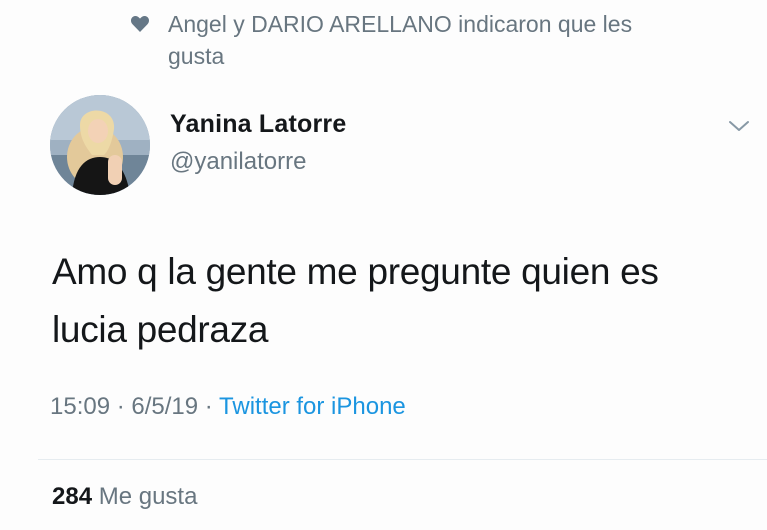 The height and width of the screenshot is (530, 767). What do you see at coordinates (80, 406) in the screenshot?
I see `tweet-time: 15:09` at bounding box center [80, 406].